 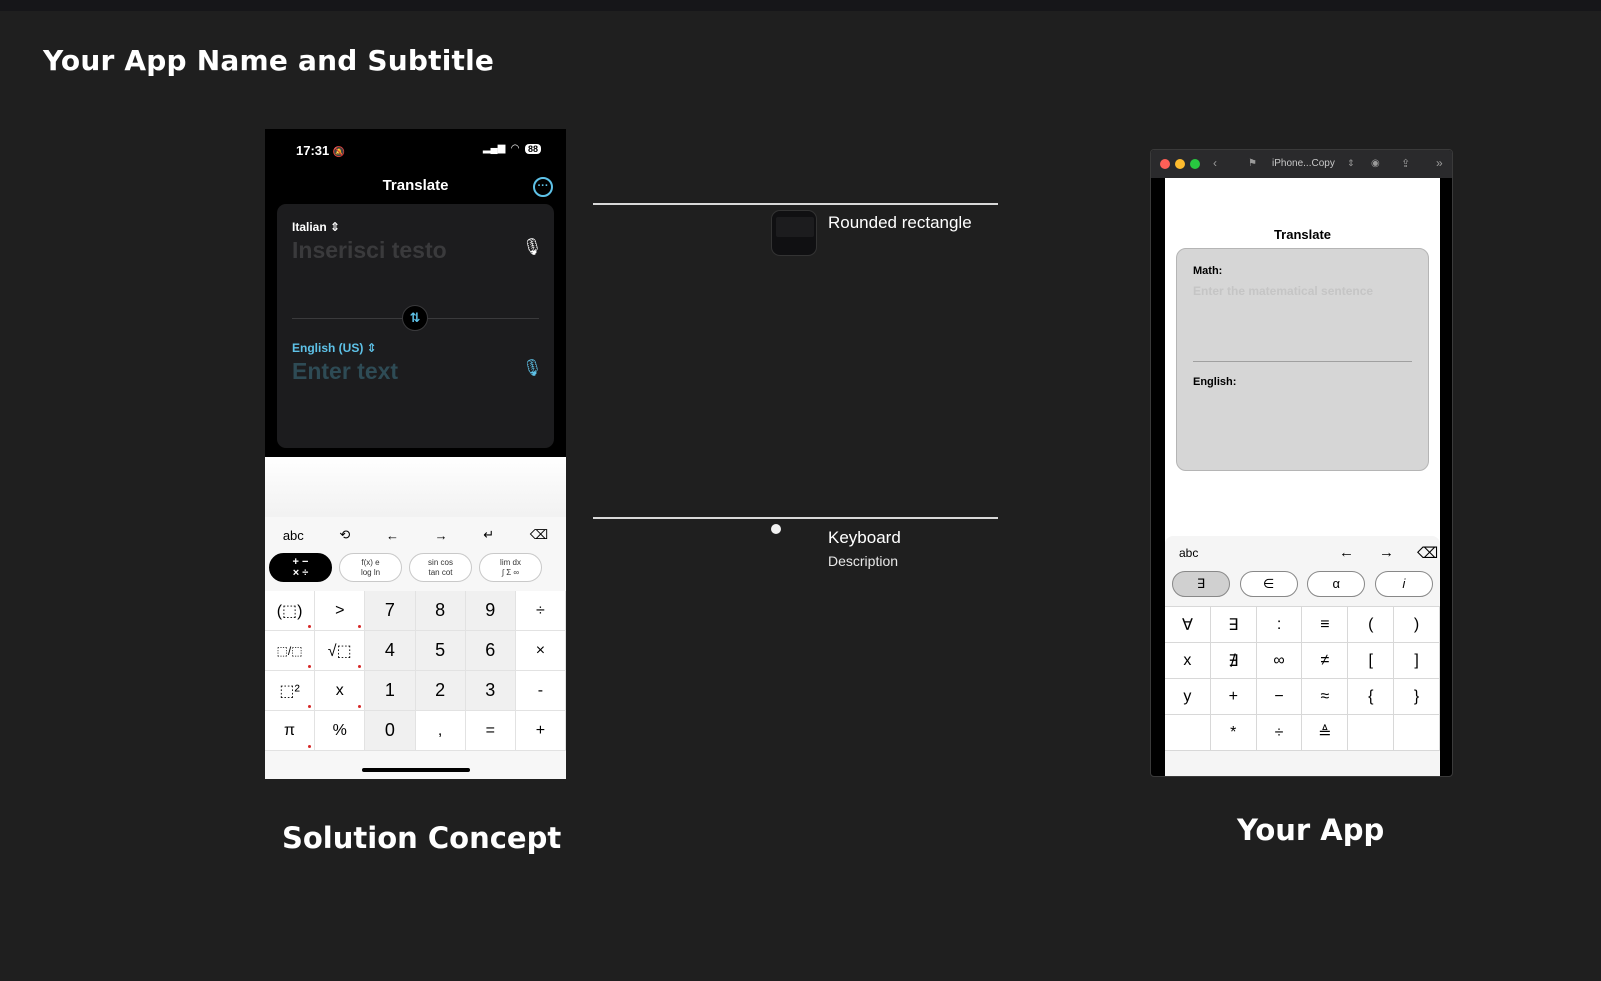 What do you see at coordinates (290, 611) in the screenshot?
I see `key-parentheses: (⬚)` at bounding box center [290, 611].